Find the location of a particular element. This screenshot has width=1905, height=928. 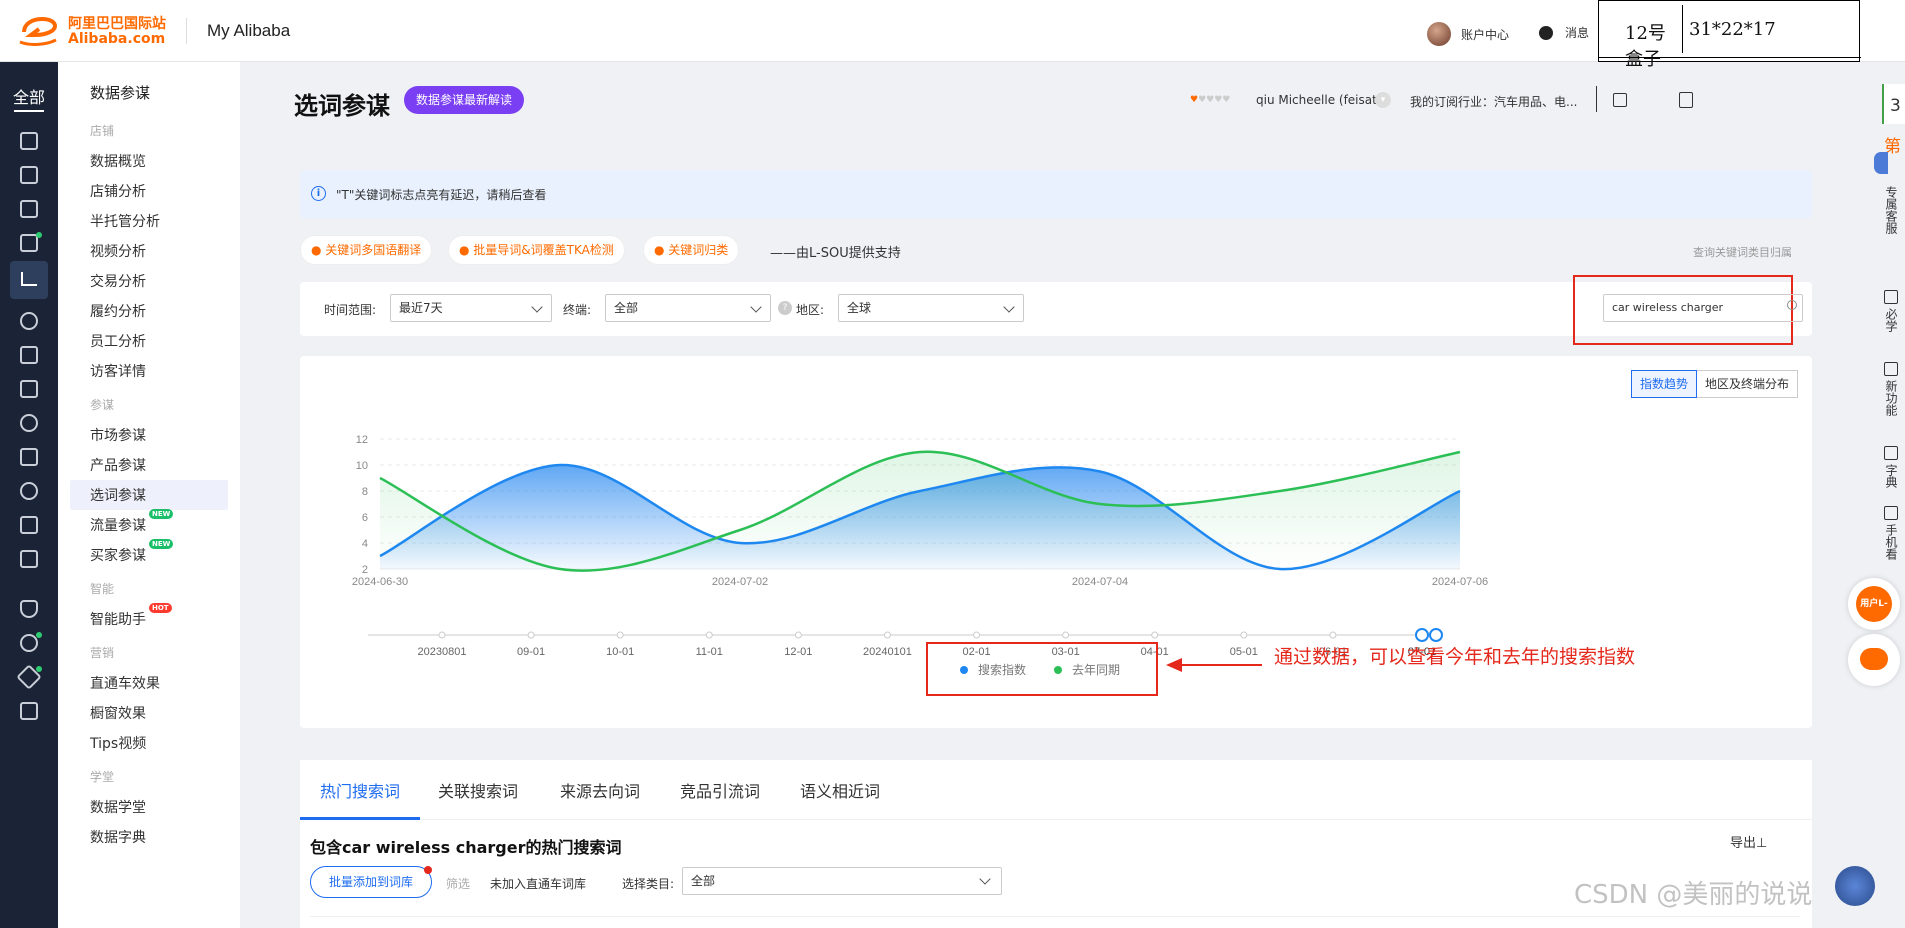

window-icon is located at coordinates (29, 209).